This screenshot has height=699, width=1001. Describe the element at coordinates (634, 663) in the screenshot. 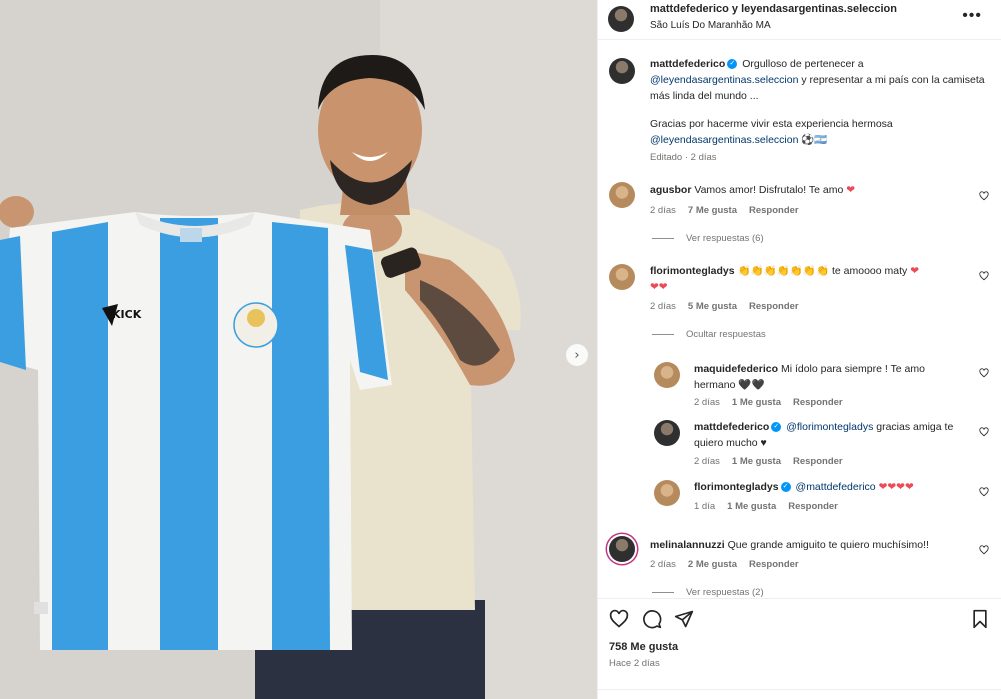

I see `post-time: Hace 2 días` at that location.